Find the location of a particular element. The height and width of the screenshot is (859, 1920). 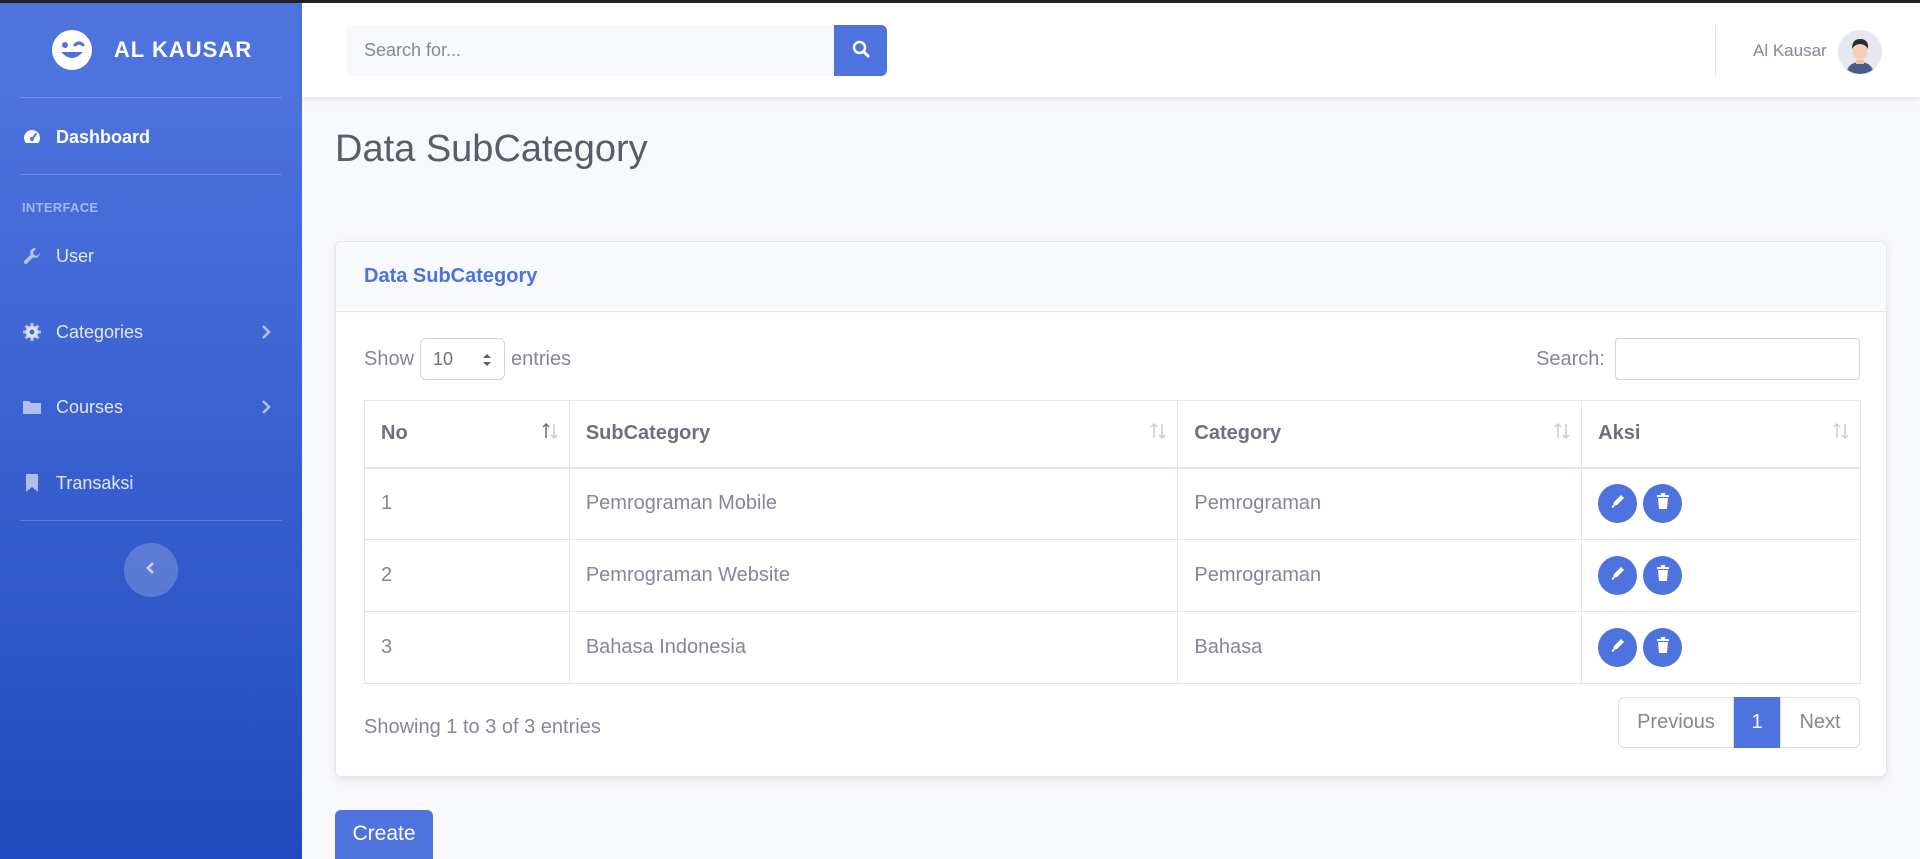

sidebar-item-label: Categories is located at coordinates (100, 331).